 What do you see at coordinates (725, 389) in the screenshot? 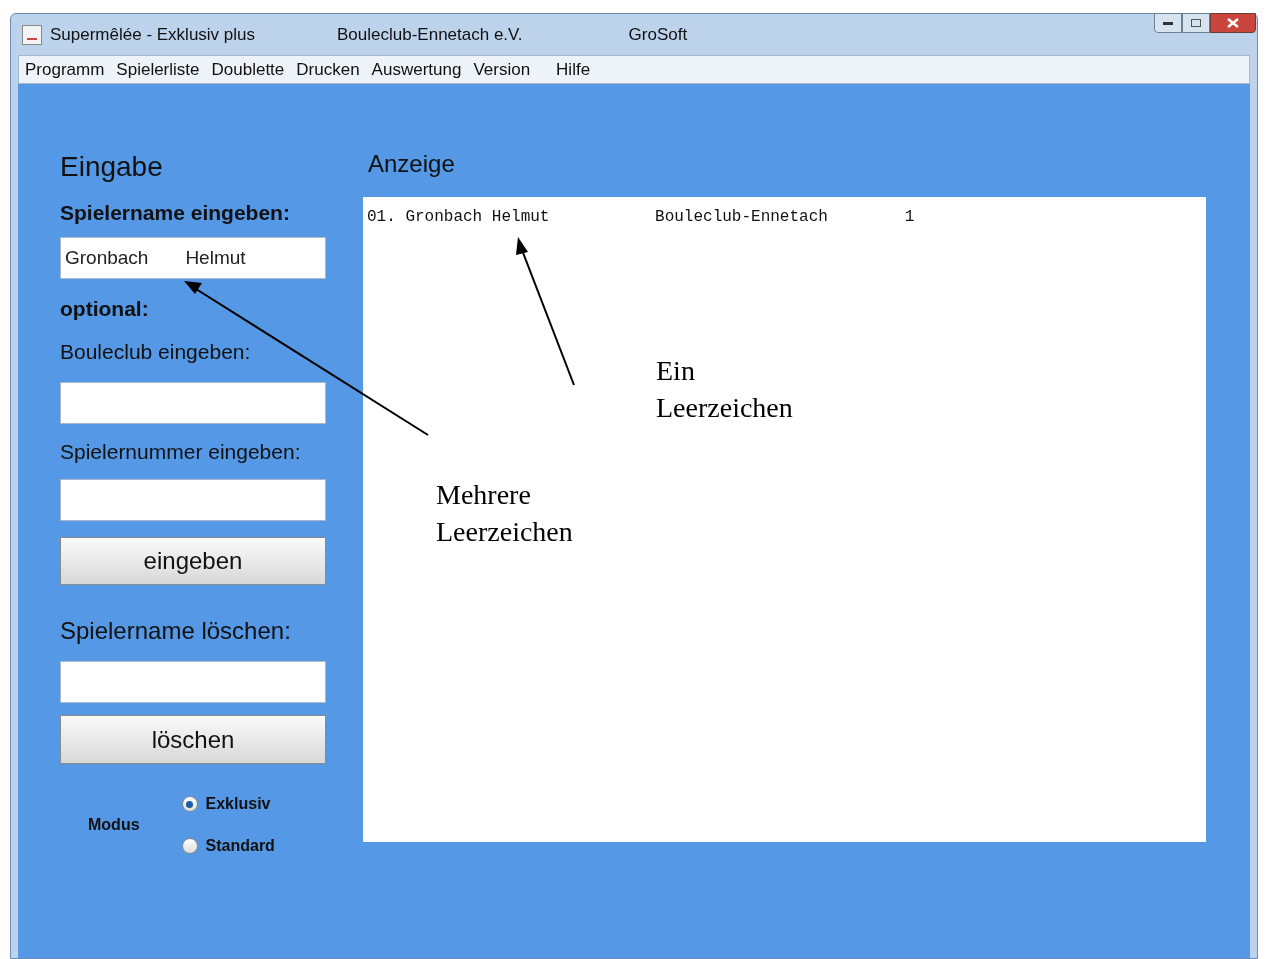
I see `annotation-text: Ein Leerzeichen` at bounding box center [725, 389].